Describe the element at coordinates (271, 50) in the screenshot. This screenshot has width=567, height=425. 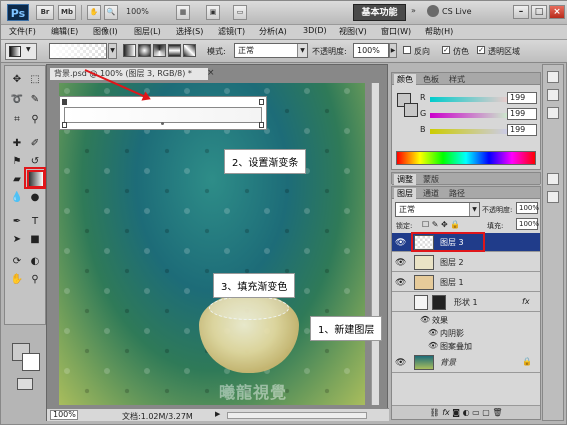
I see `mode-select: 正常 ▼` at that location.